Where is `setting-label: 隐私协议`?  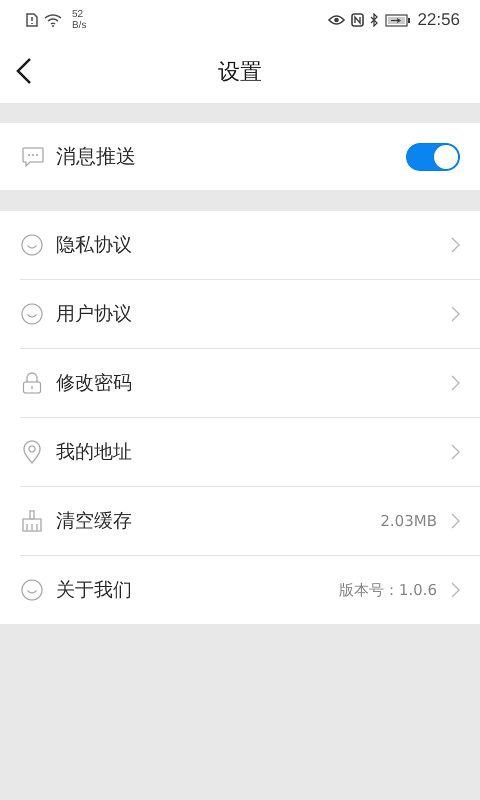
setting-label: 隐私协议 is located at coordinates (94, 245).